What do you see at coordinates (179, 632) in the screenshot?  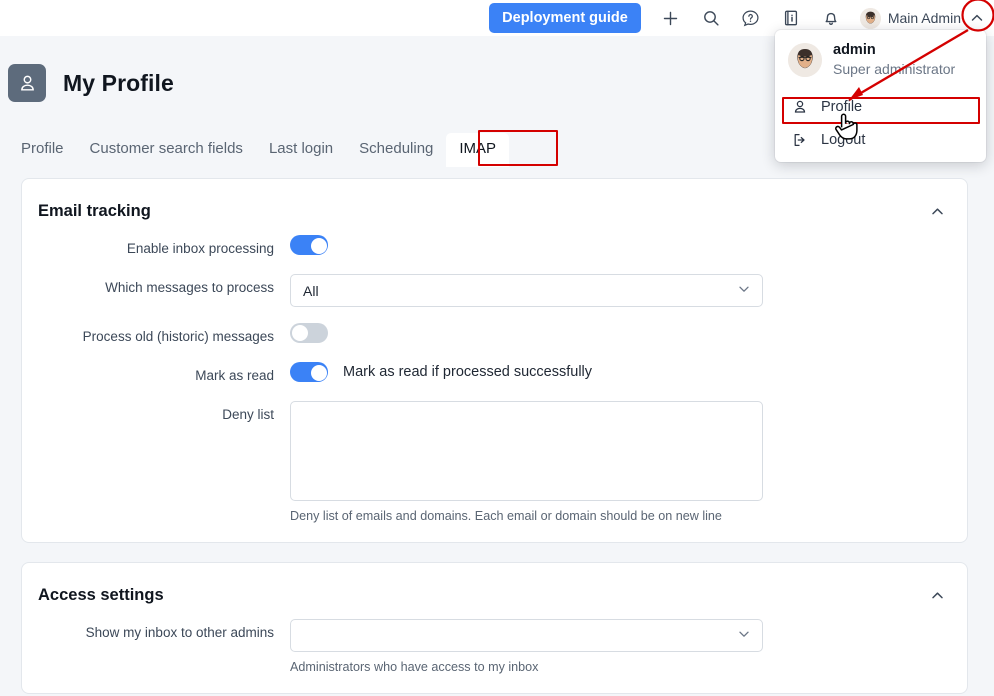 I see `field-label: Show my inbox to other admins` at bounding box center [179, 632].